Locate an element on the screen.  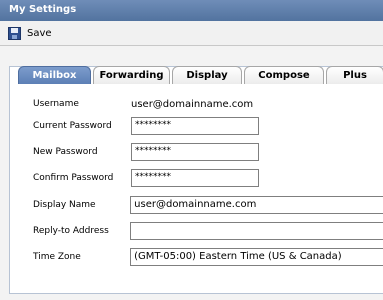
tab-display: Display is located at coordinates (207, 75).